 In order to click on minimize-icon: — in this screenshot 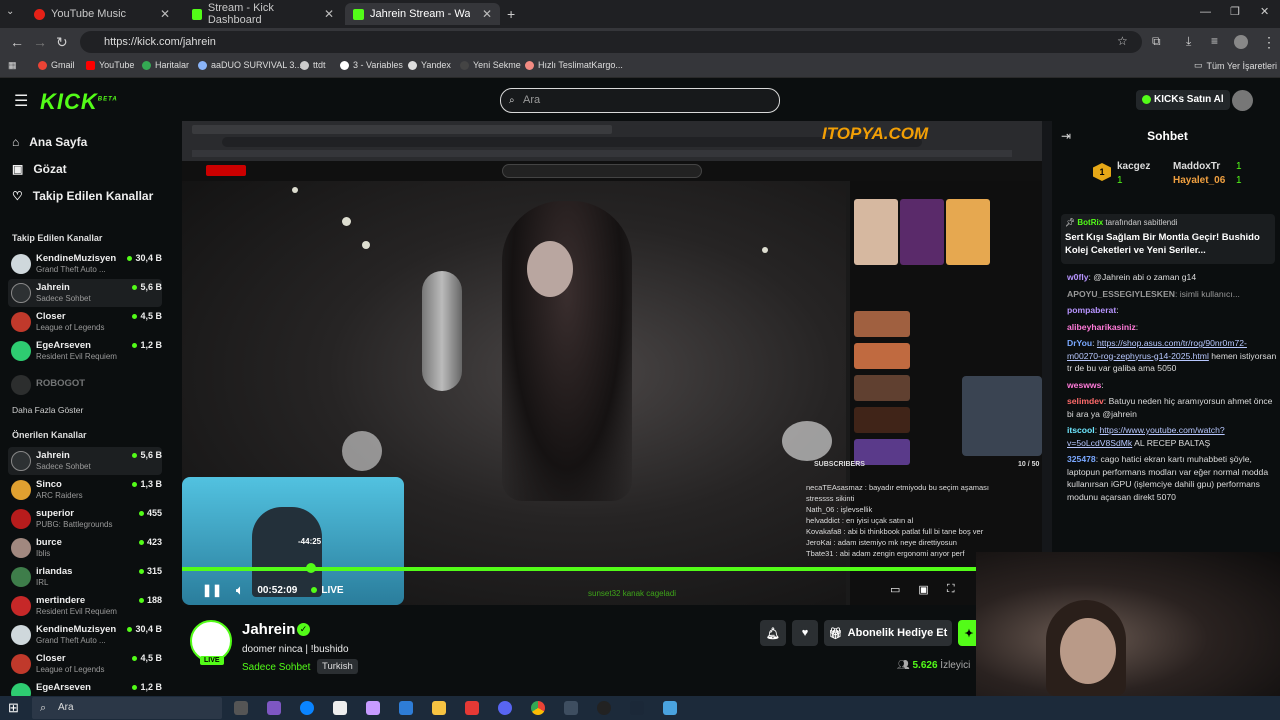, I will do `click(1205, 12)`.